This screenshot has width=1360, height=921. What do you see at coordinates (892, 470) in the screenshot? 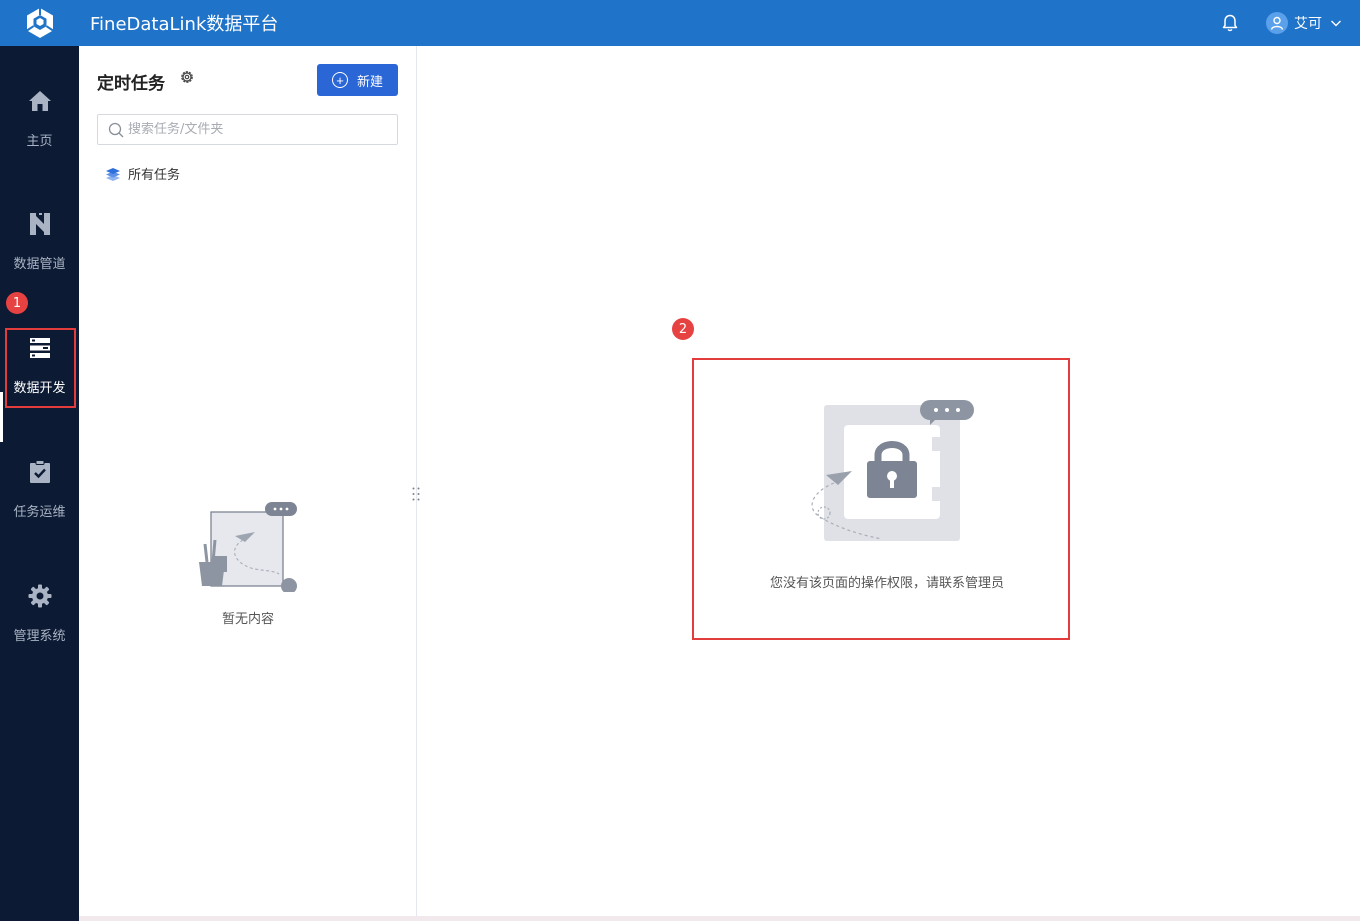
I see `lock-illustration` at bounding box center [892, 470].